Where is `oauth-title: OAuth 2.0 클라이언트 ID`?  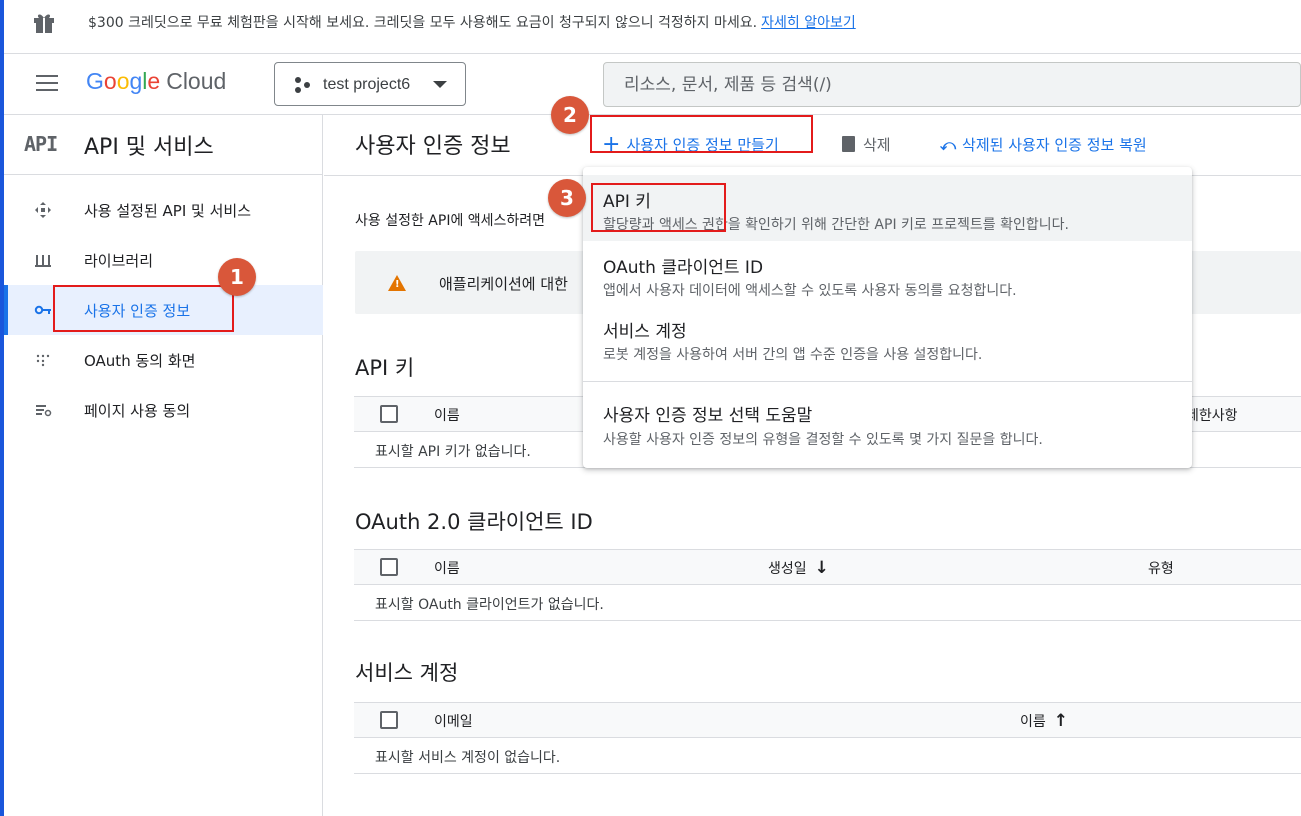
oauth-title: OAuth 2.0 클라이언트 ID is located at coordinates (474, 522).